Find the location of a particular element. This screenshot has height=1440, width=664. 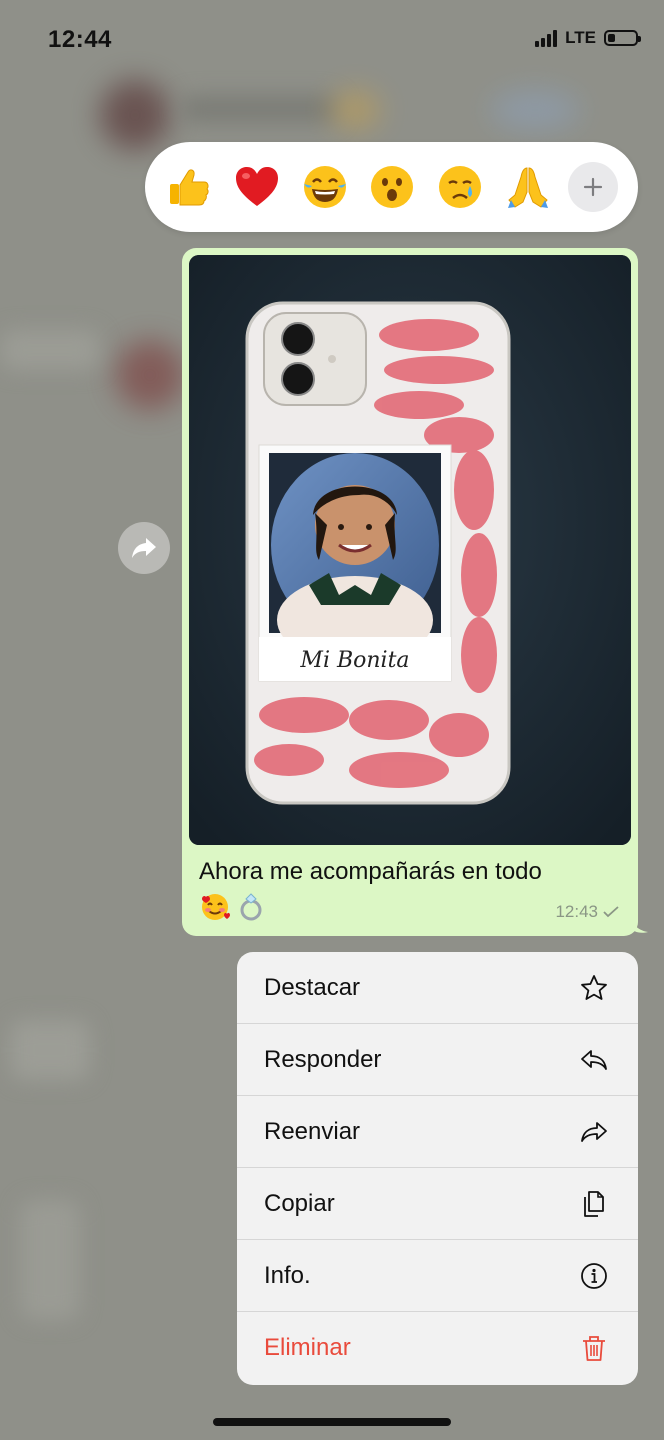

forward-message-button is located at coordinates (144, 548).